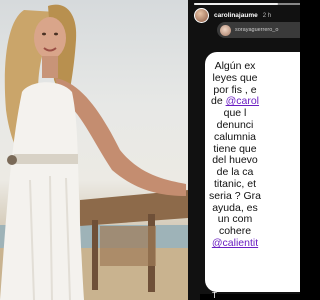  I want to click on story-progress-bar, so click(247, 4).